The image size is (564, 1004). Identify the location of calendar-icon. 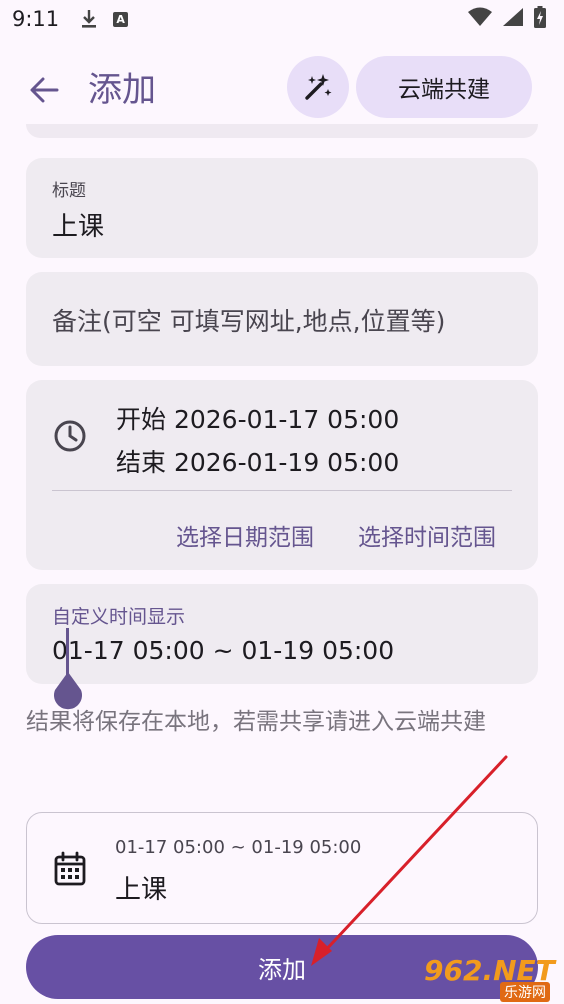
(70, 868).